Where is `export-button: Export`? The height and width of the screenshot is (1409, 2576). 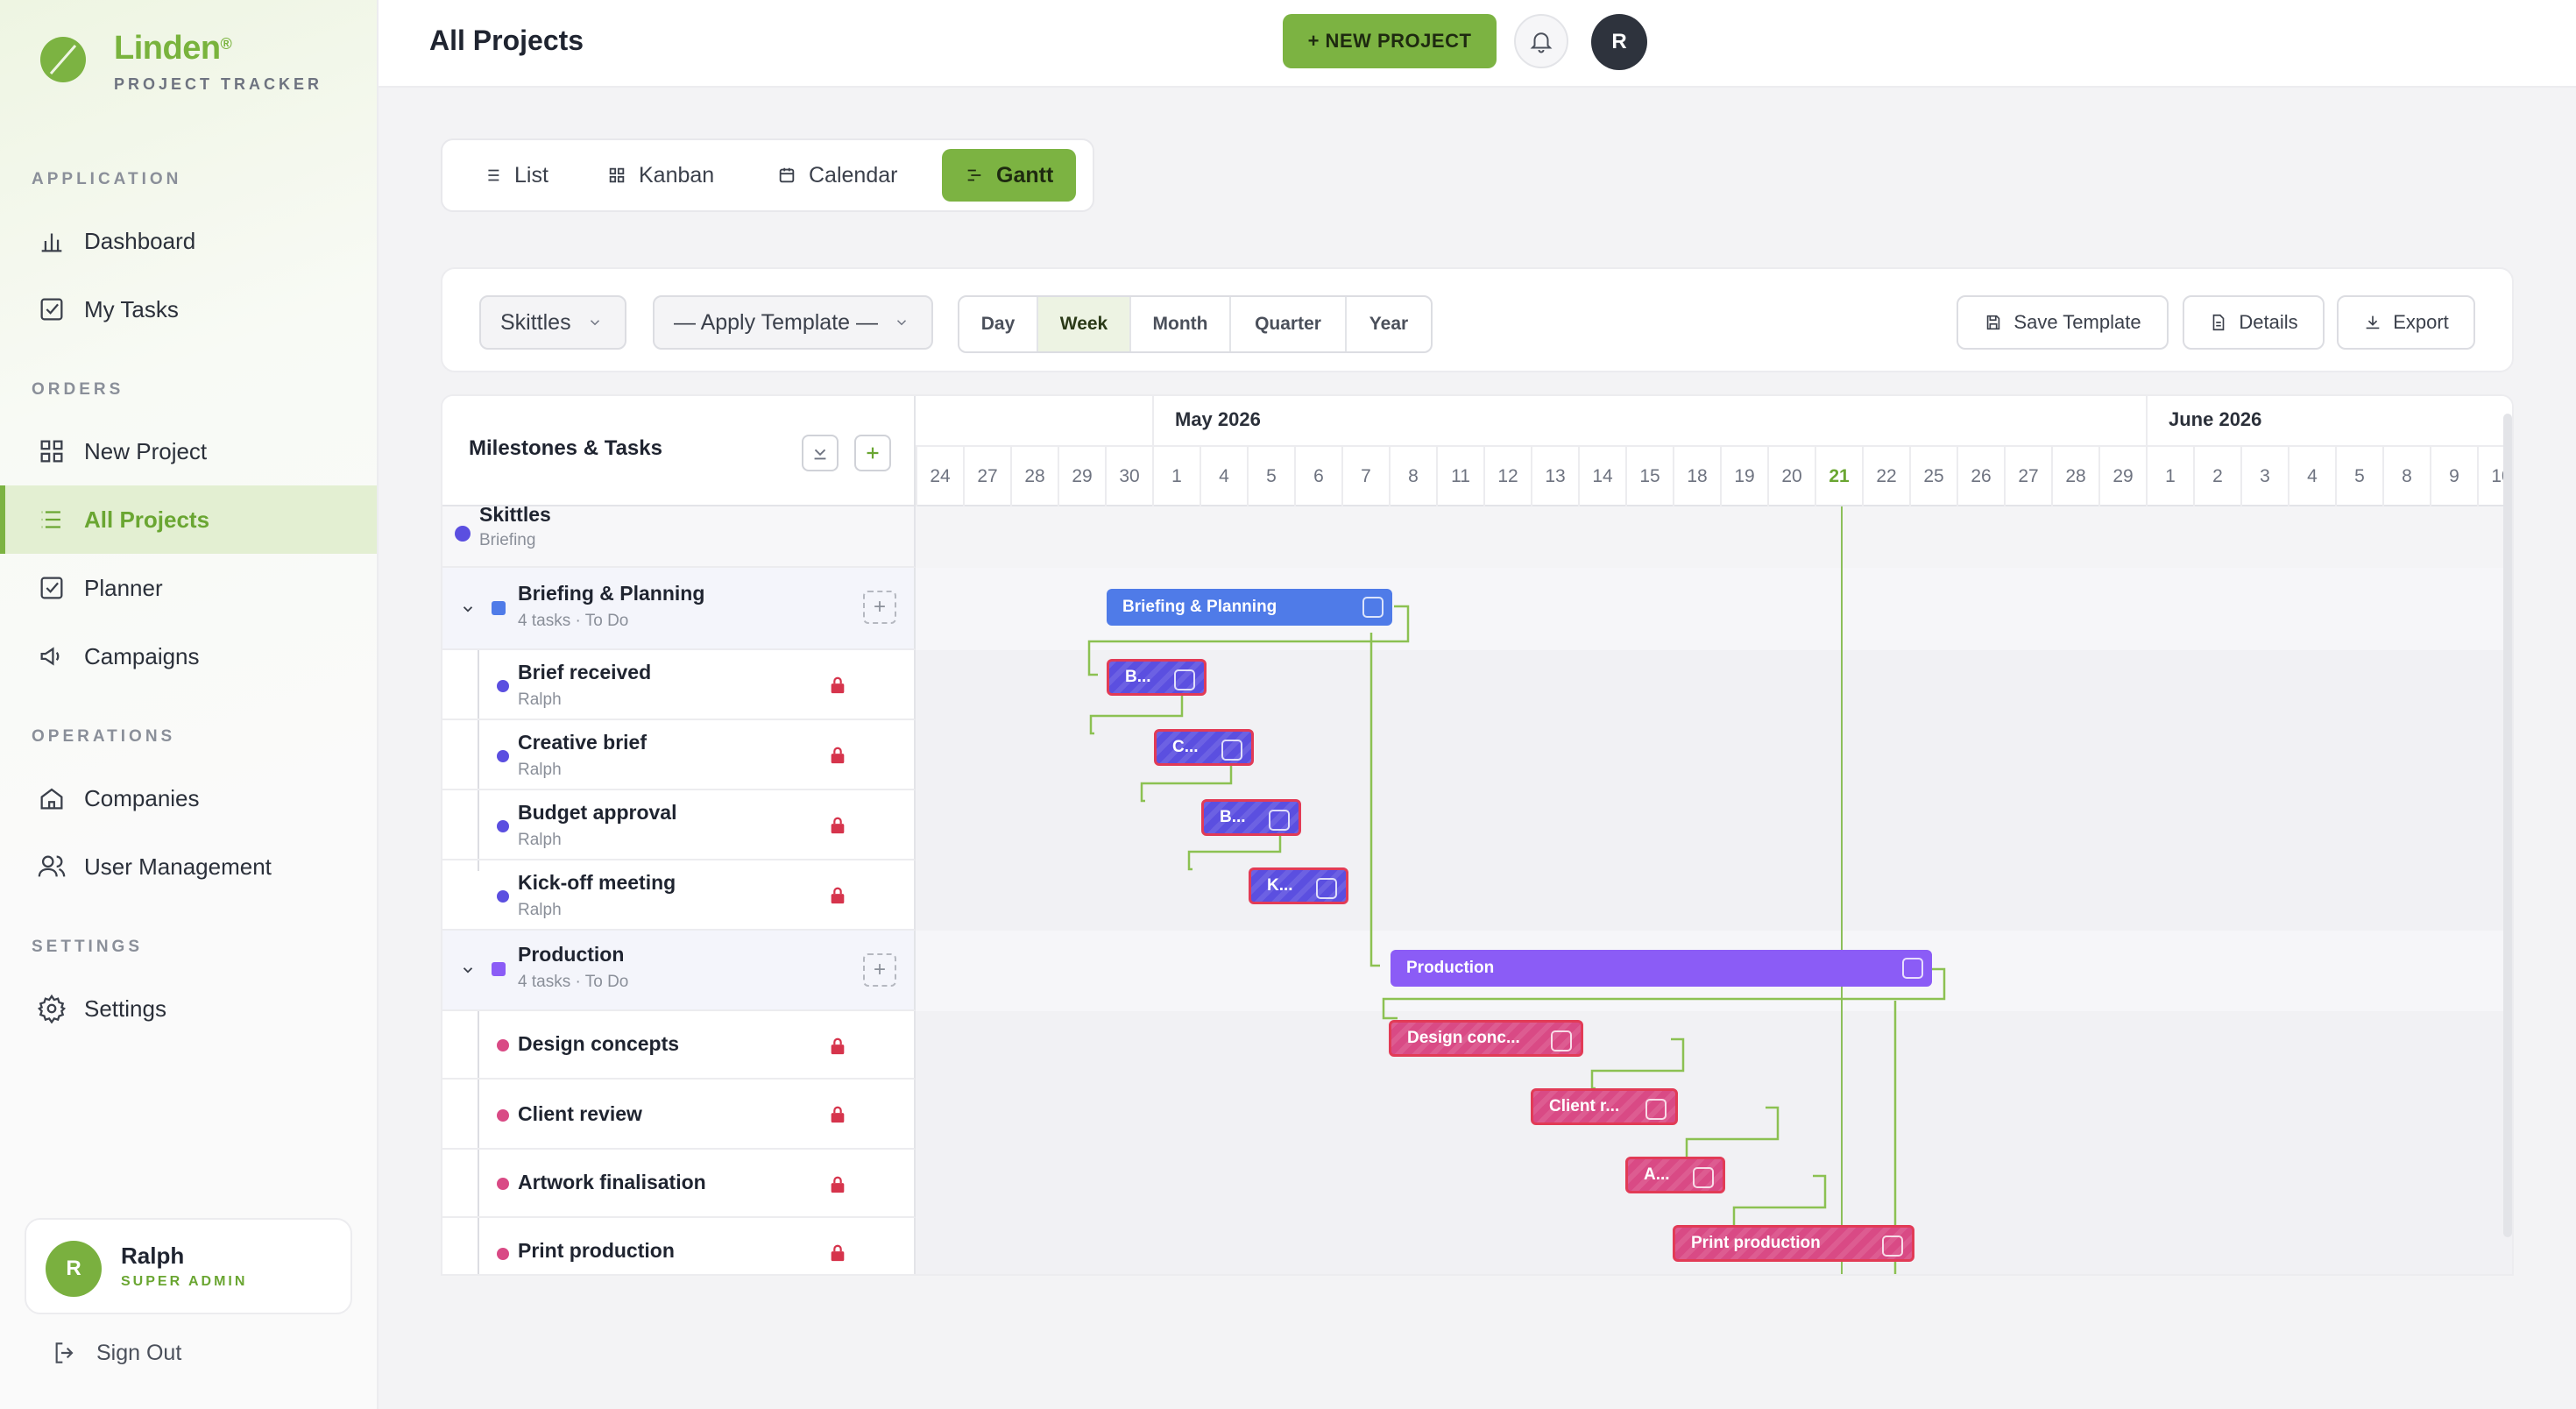 export-button: Export is located at coordinates (2406, 322).